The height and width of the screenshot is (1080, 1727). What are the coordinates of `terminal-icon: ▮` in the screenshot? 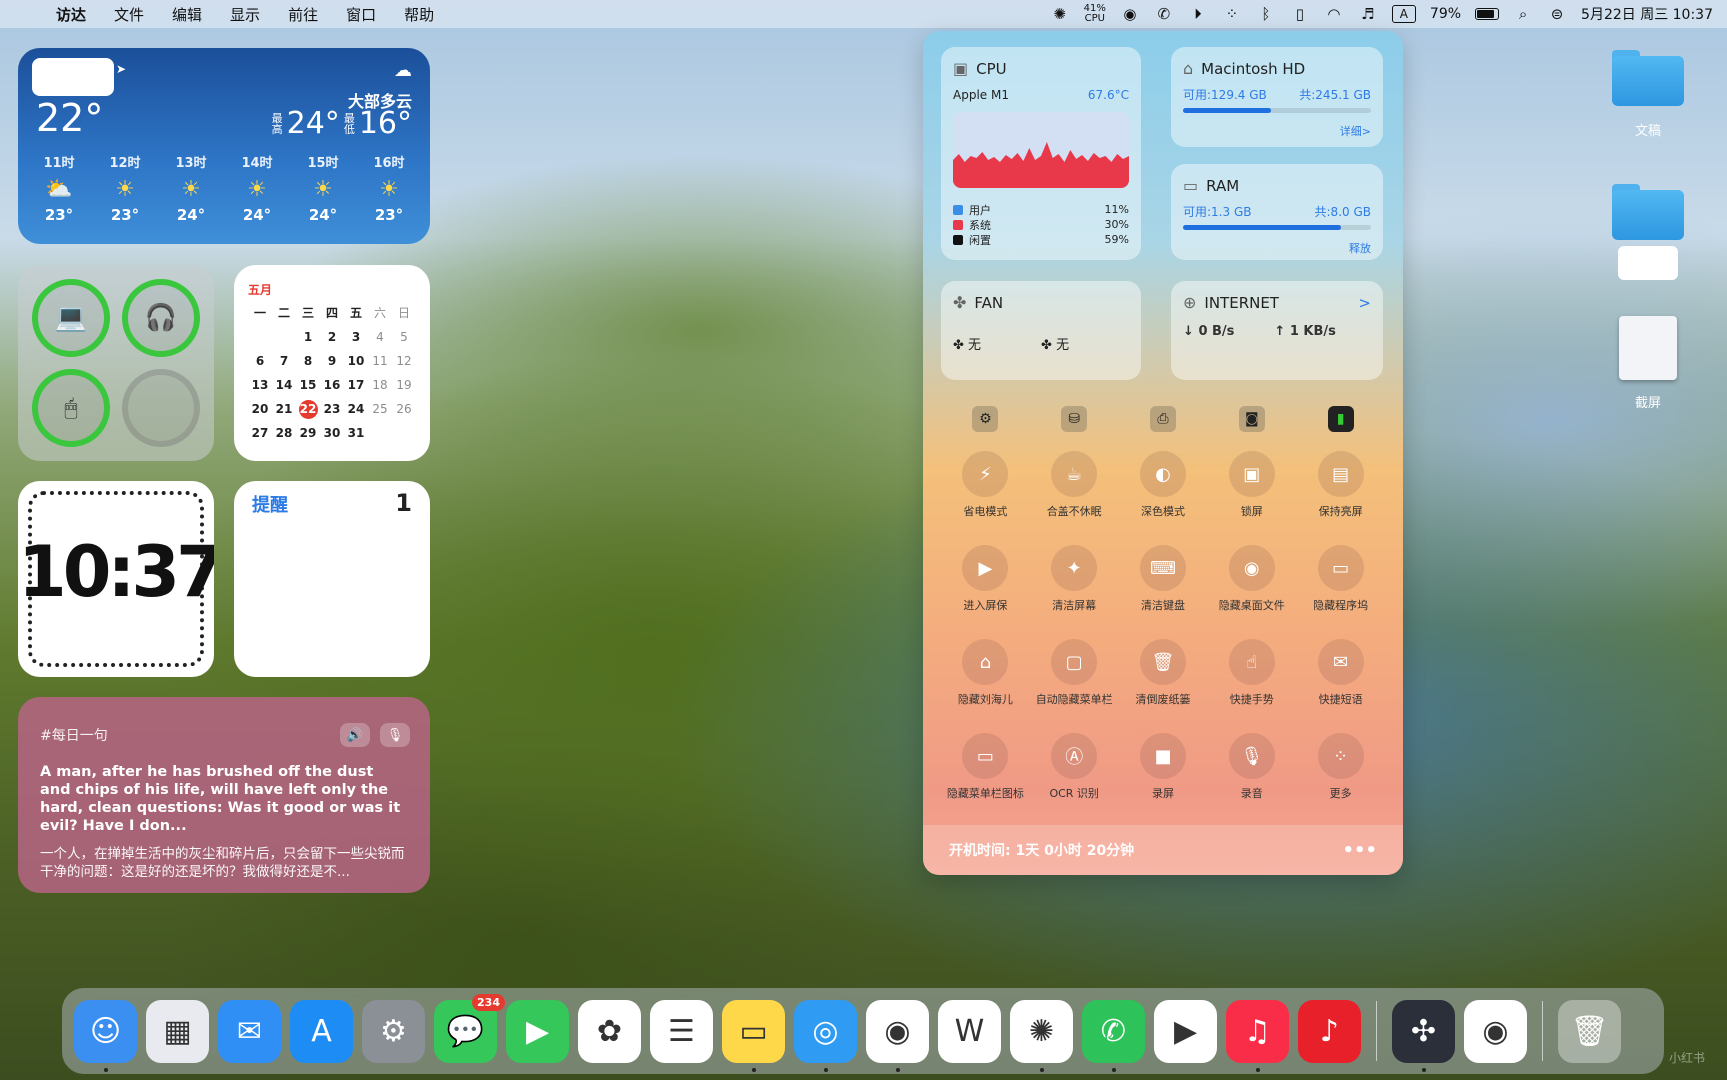 It's located at (1340, 419).